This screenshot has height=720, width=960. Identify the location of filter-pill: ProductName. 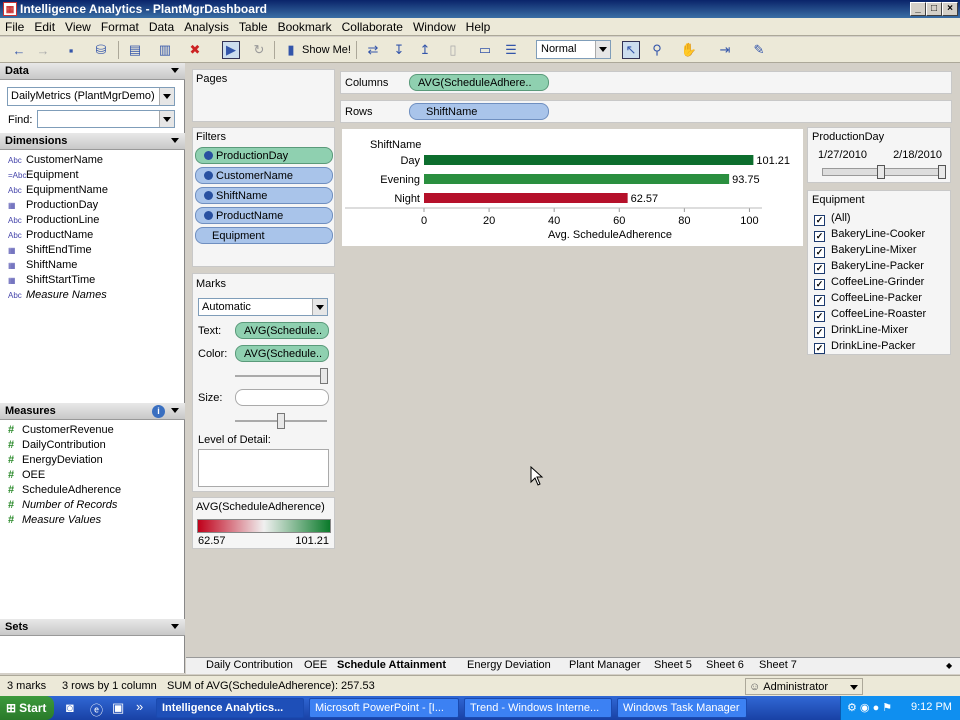
(264, 215).